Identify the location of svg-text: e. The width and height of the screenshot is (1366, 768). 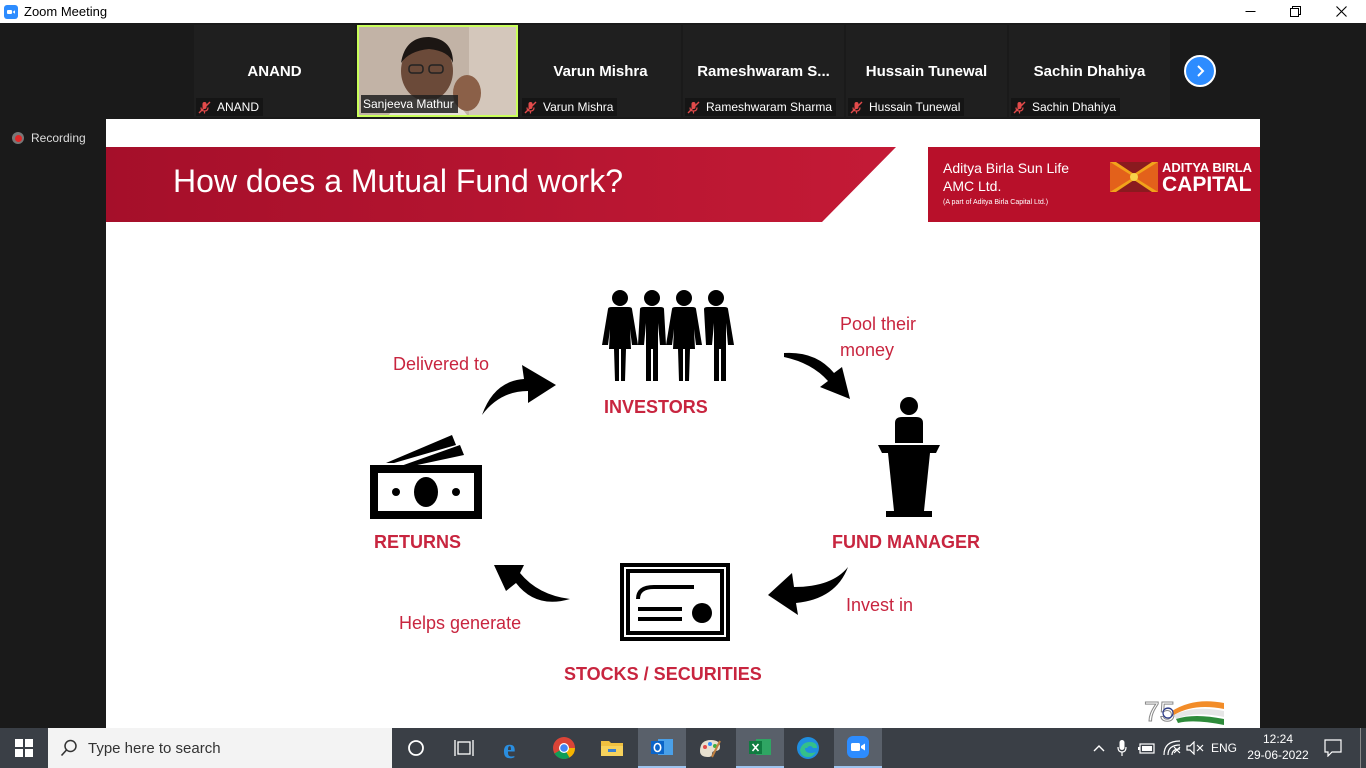
(509, 748).